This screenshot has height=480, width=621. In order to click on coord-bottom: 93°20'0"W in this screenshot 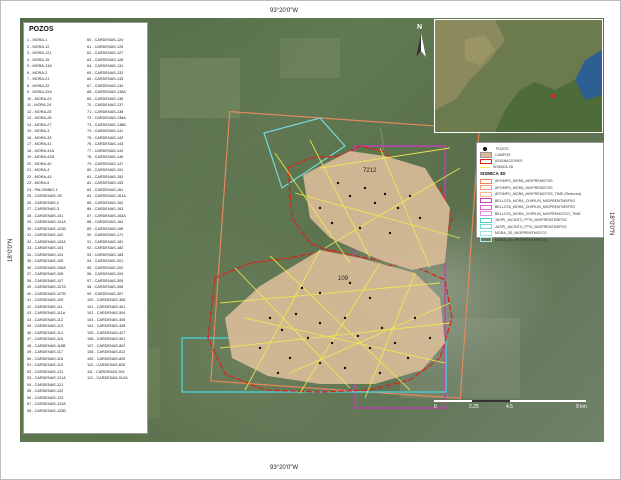, I will do `click(284, 468)`.